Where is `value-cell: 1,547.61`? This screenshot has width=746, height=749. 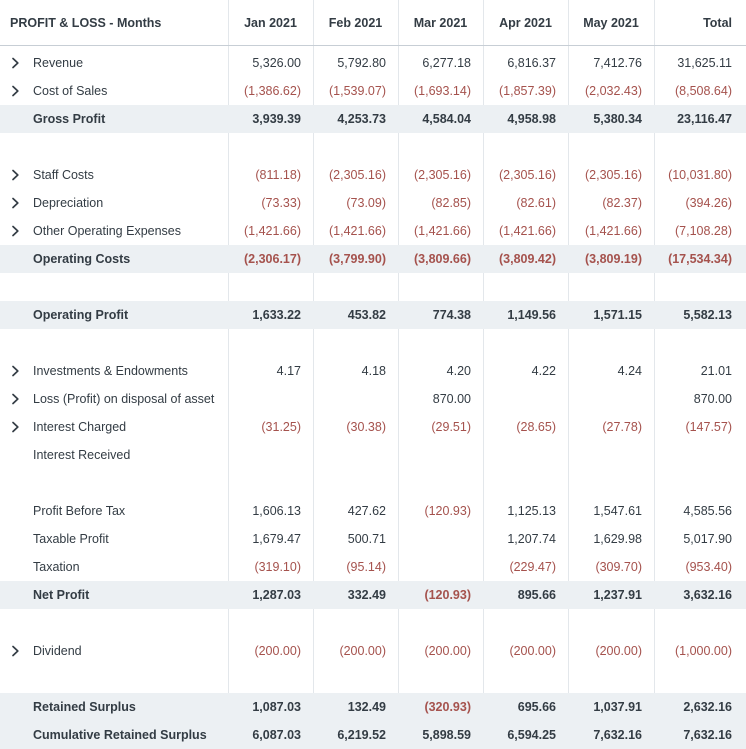
value-cell: 1,547.61 is located at coordinates (617, 511).